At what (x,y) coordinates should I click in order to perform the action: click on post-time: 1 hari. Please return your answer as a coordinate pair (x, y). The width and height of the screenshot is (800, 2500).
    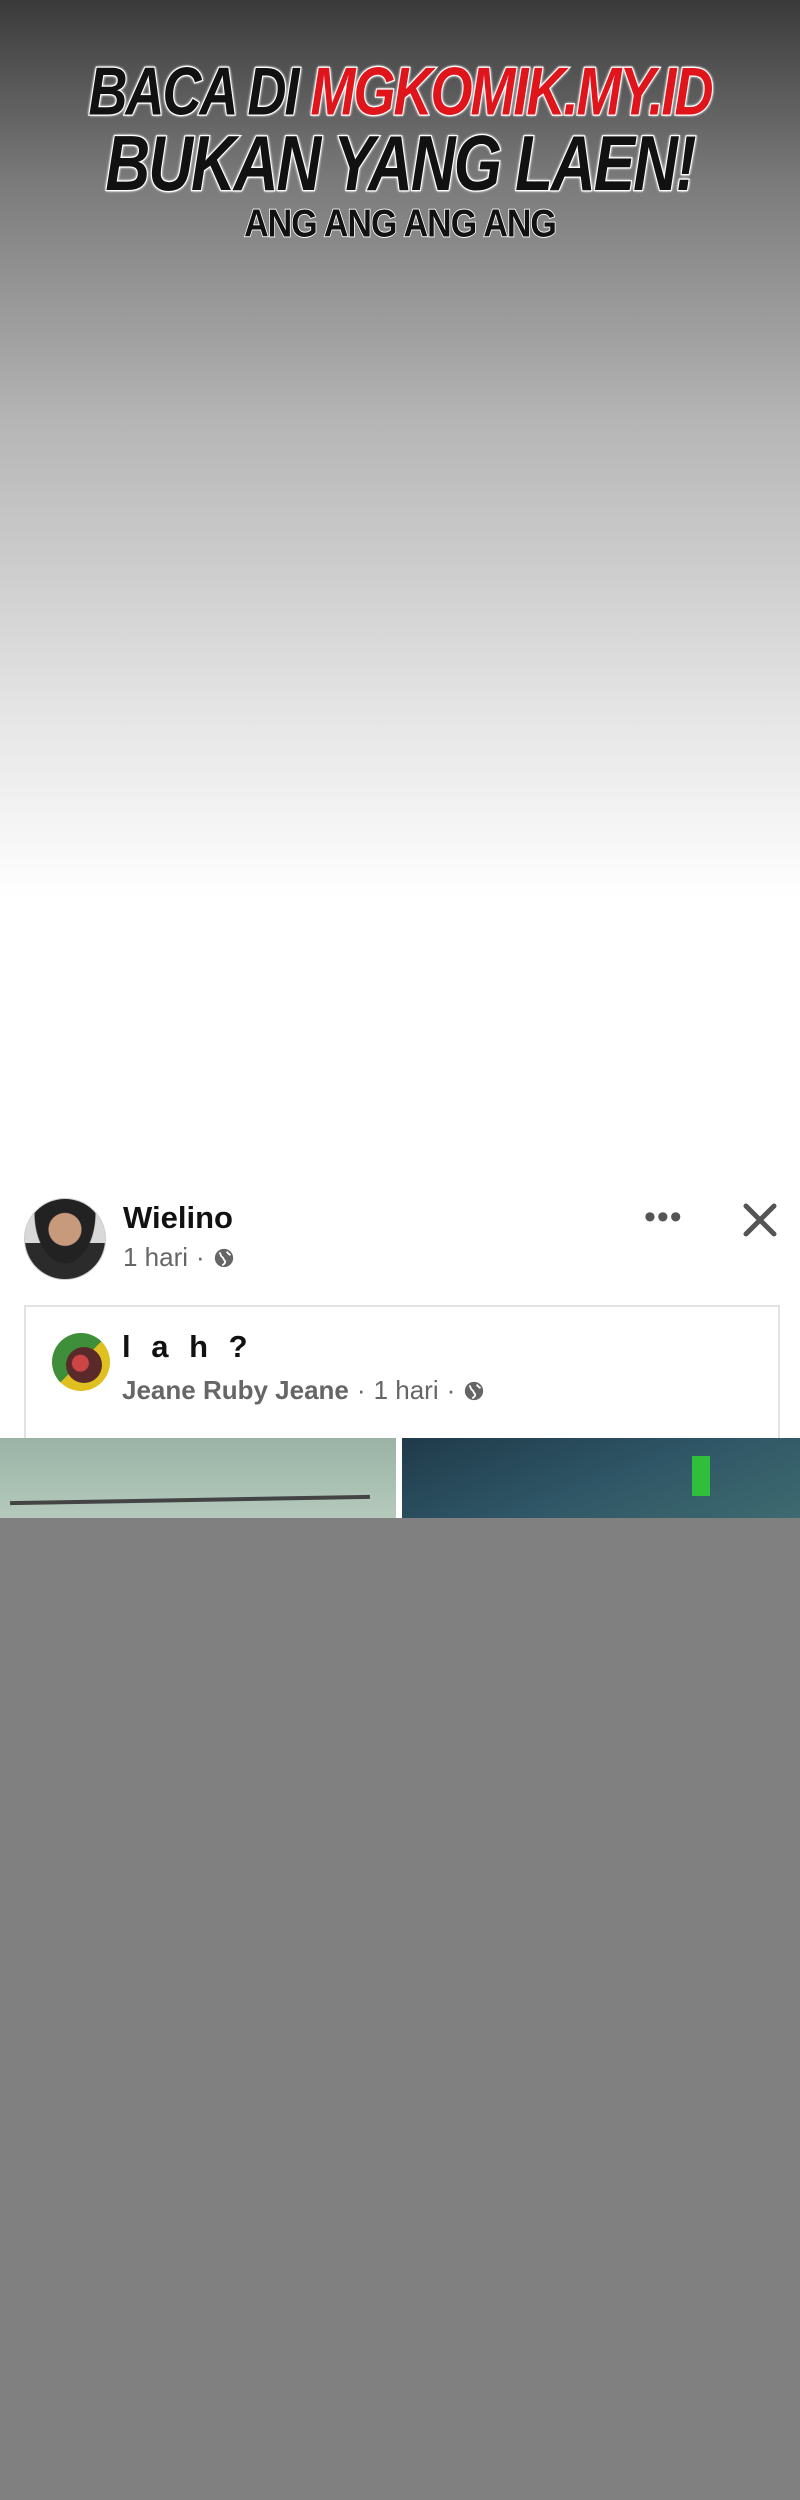
    Looking at the image, I should click on (155, 1257).